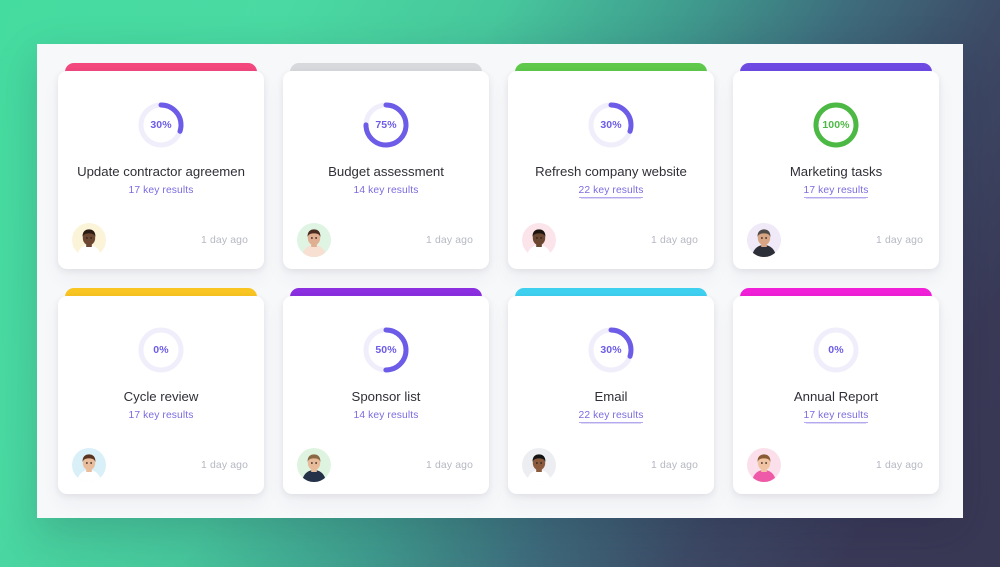 The width and height of the screenshot is (1000, 567). I want to click on okr-card: 30% Email 22 key results 1 day ago, so click(611, 391).